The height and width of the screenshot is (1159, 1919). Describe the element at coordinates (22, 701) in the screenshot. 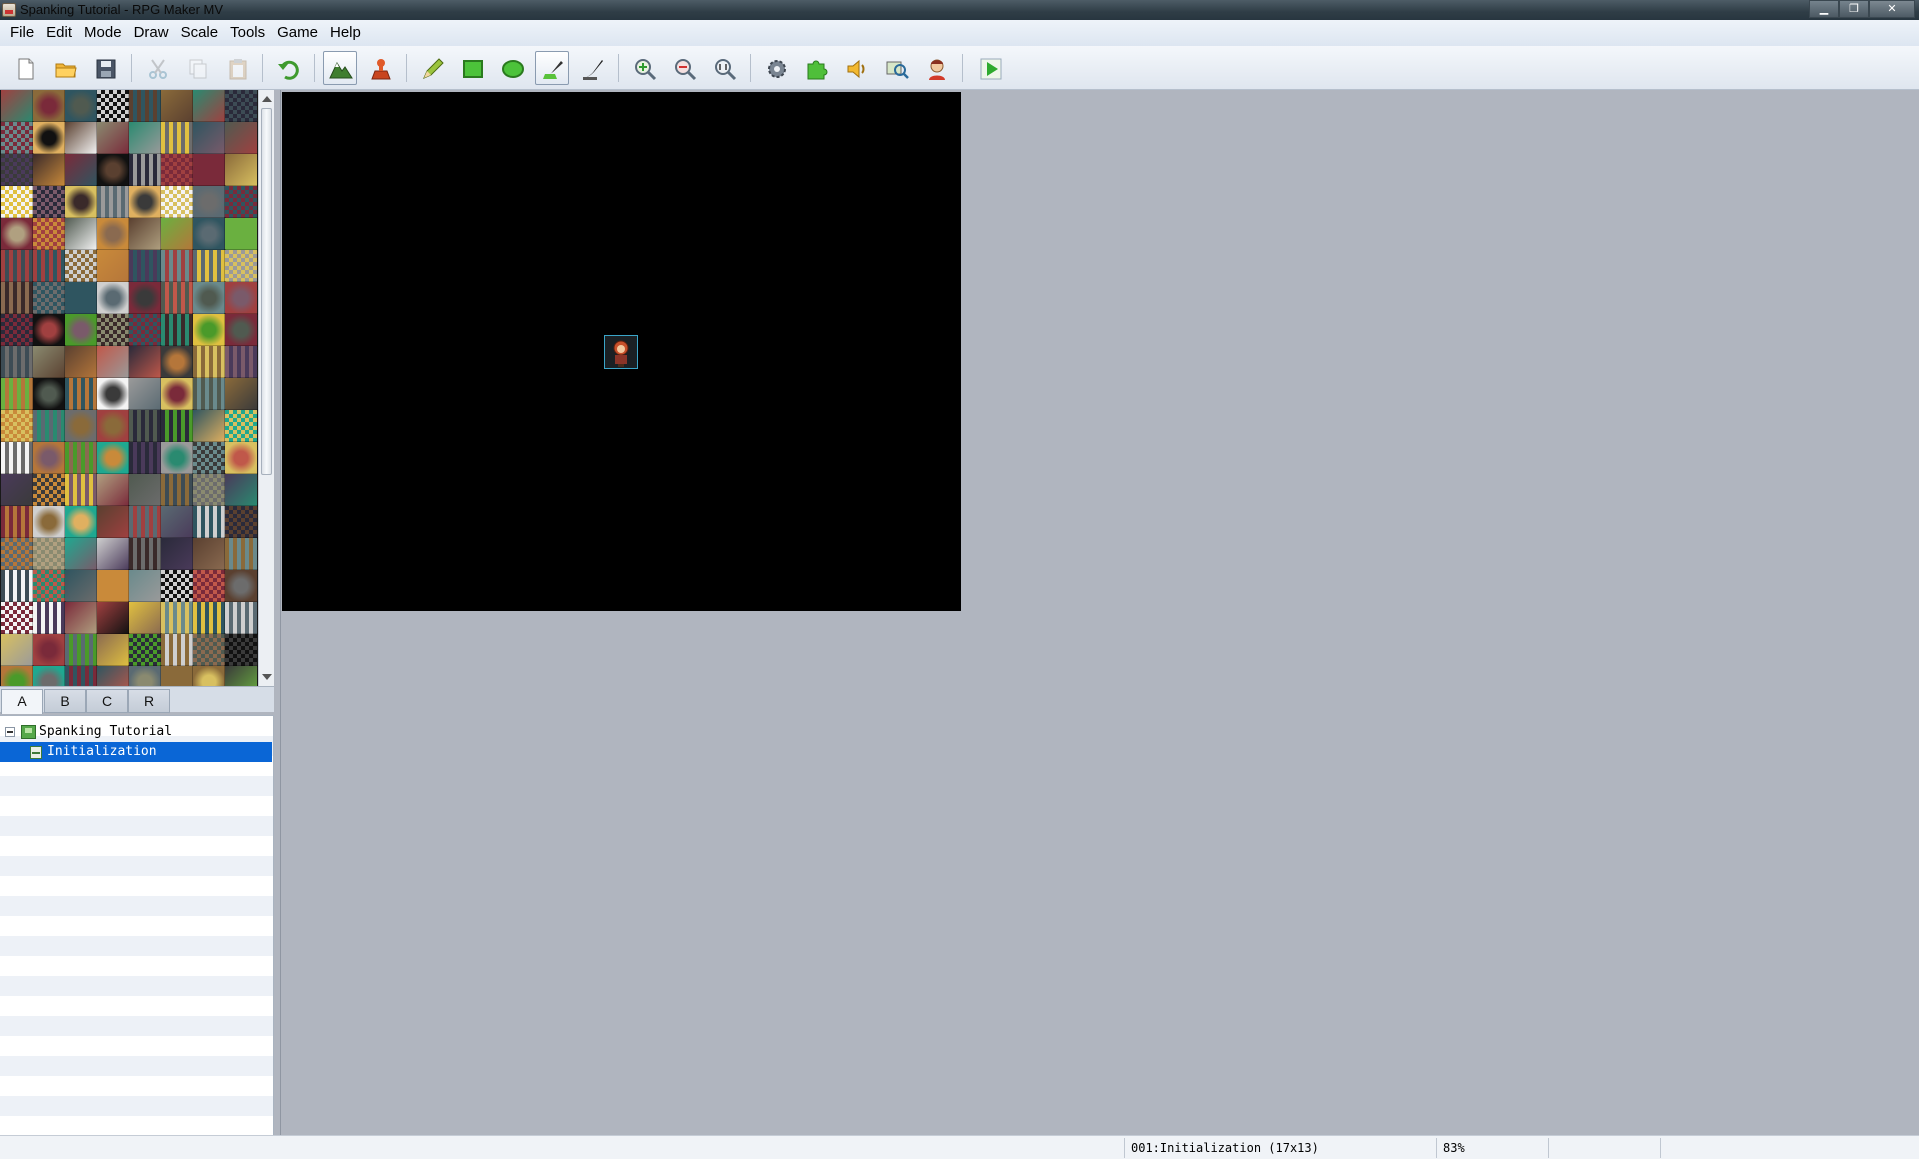

I see `tab-a: A` at that location.